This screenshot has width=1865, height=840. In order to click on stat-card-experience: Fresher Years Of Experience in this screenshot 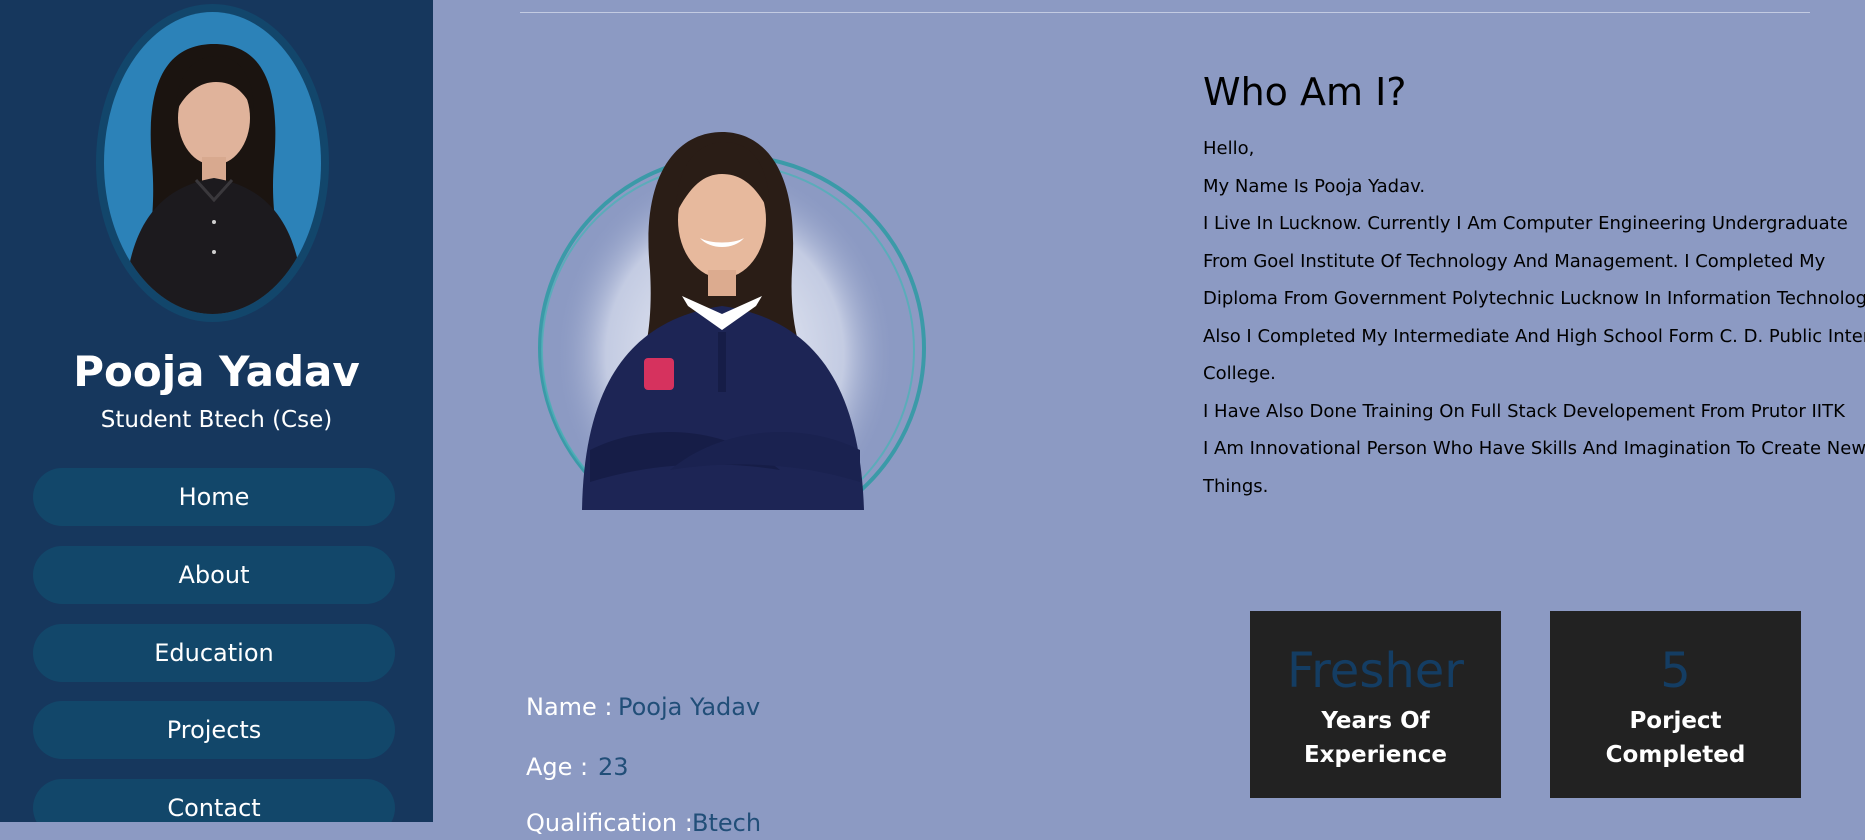, I will do `click(1375, 704)`.